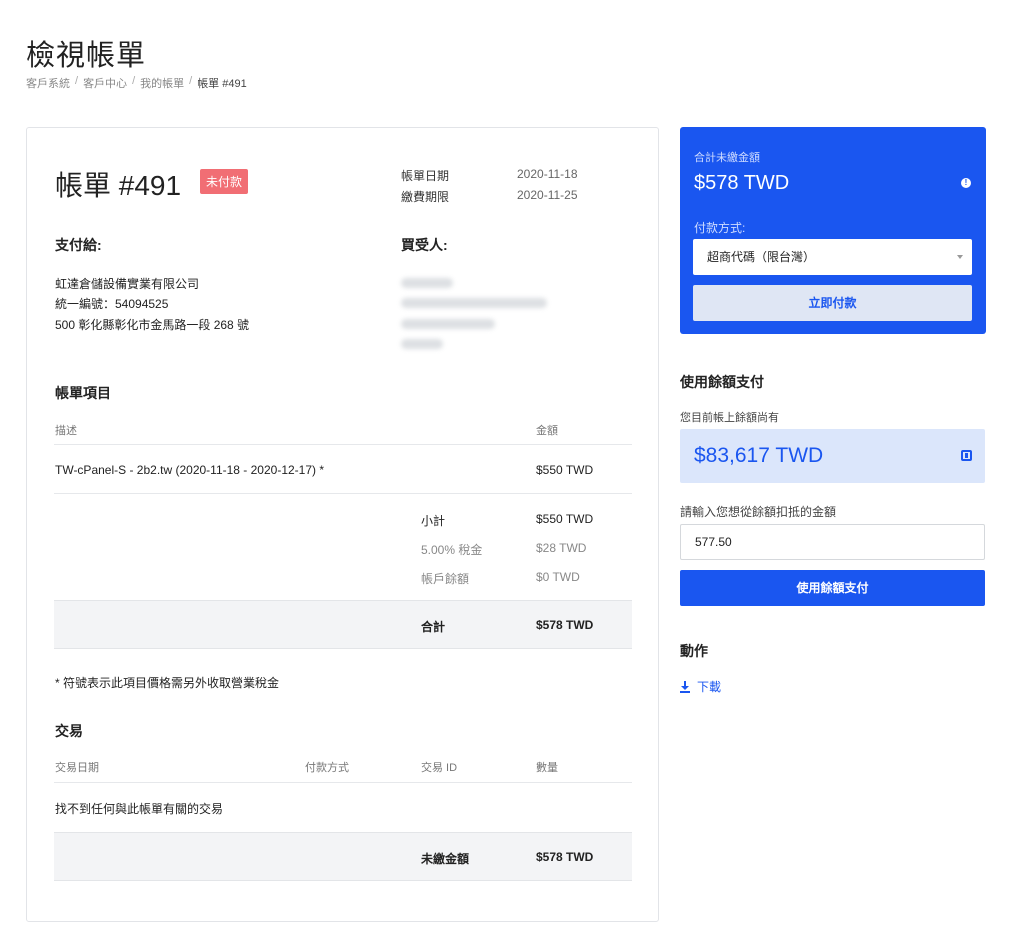 This screenshot has width=1024, height=944. I want to click on due-amount: $578 TWD, so click(742, 183).